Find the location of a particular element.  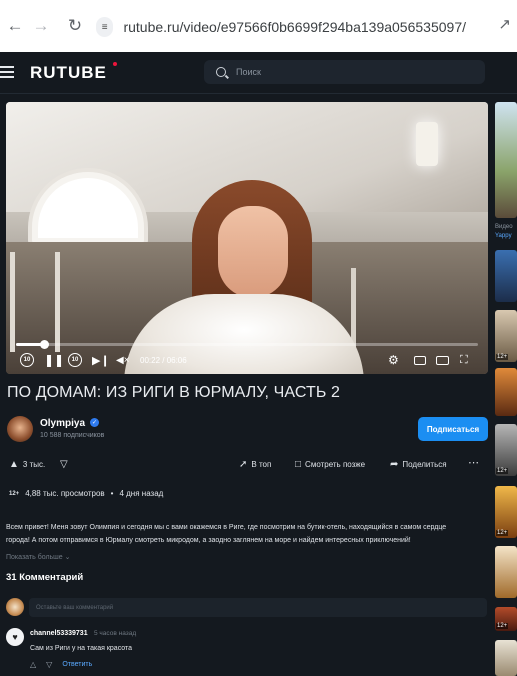

pause-icon: ❚❚ is located at coordinates (54, 360).